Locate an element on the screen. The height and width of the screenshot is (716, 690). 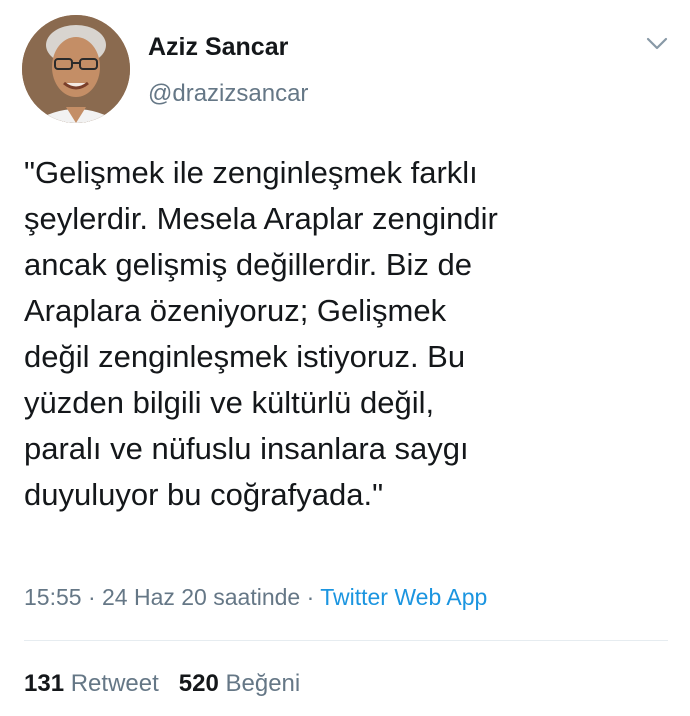
retweet-count: 131 is located at coordinates (44, 683).